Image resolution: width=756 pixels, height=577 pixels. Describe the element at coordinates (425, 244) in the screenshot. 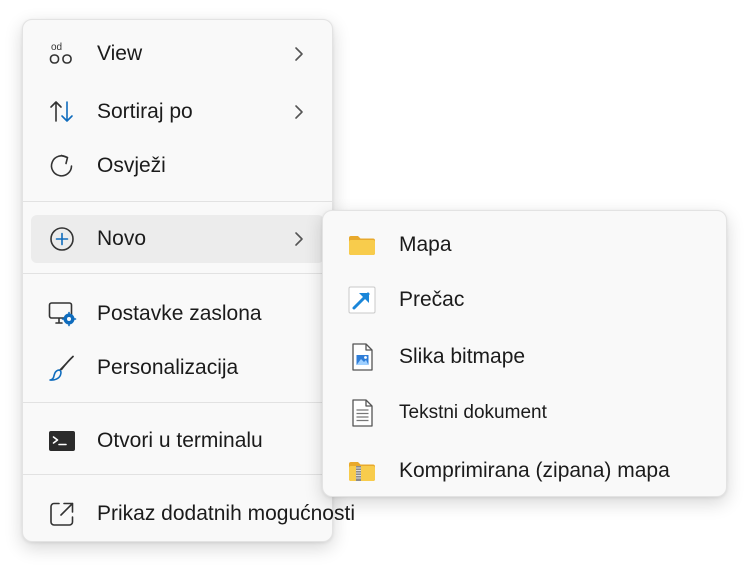

I see `submenu-item-label: Mapa` at that location.